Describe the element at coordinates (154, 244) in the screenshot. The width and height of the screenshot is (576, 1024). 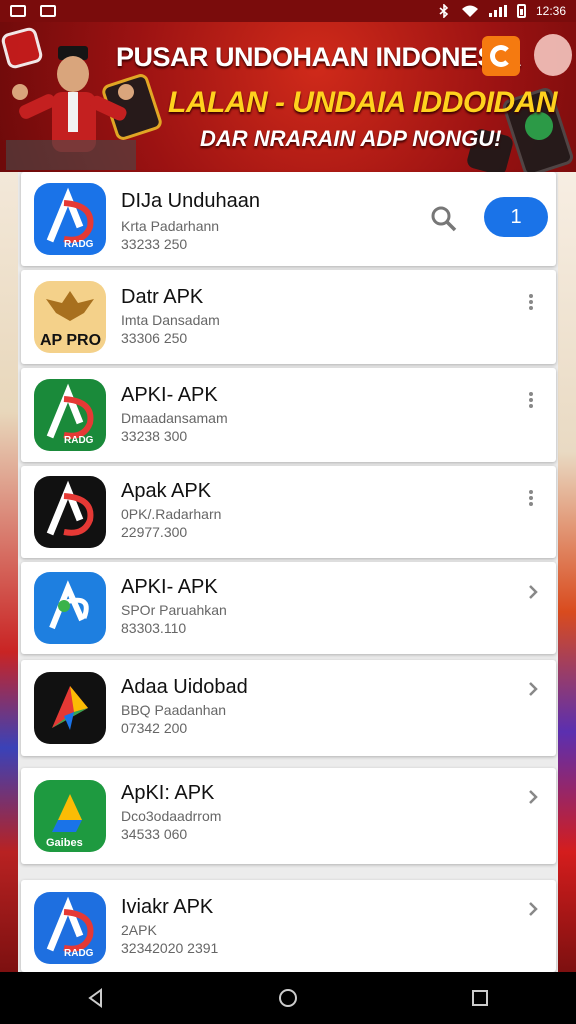
I see `app-size: 33233 250` at that location.